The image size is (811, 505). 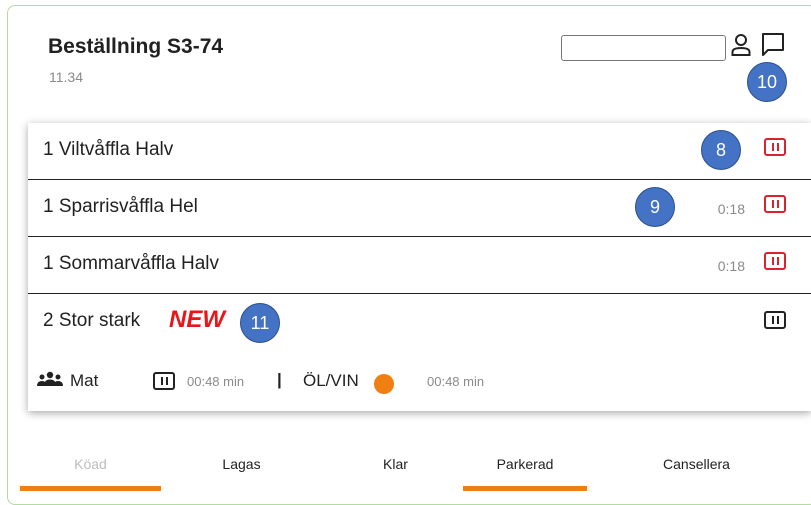 What do you see at coordinates (92, 320) in the screenshot?
I see `item-label: 2 Stor stark` at bounding box center [92, 320].